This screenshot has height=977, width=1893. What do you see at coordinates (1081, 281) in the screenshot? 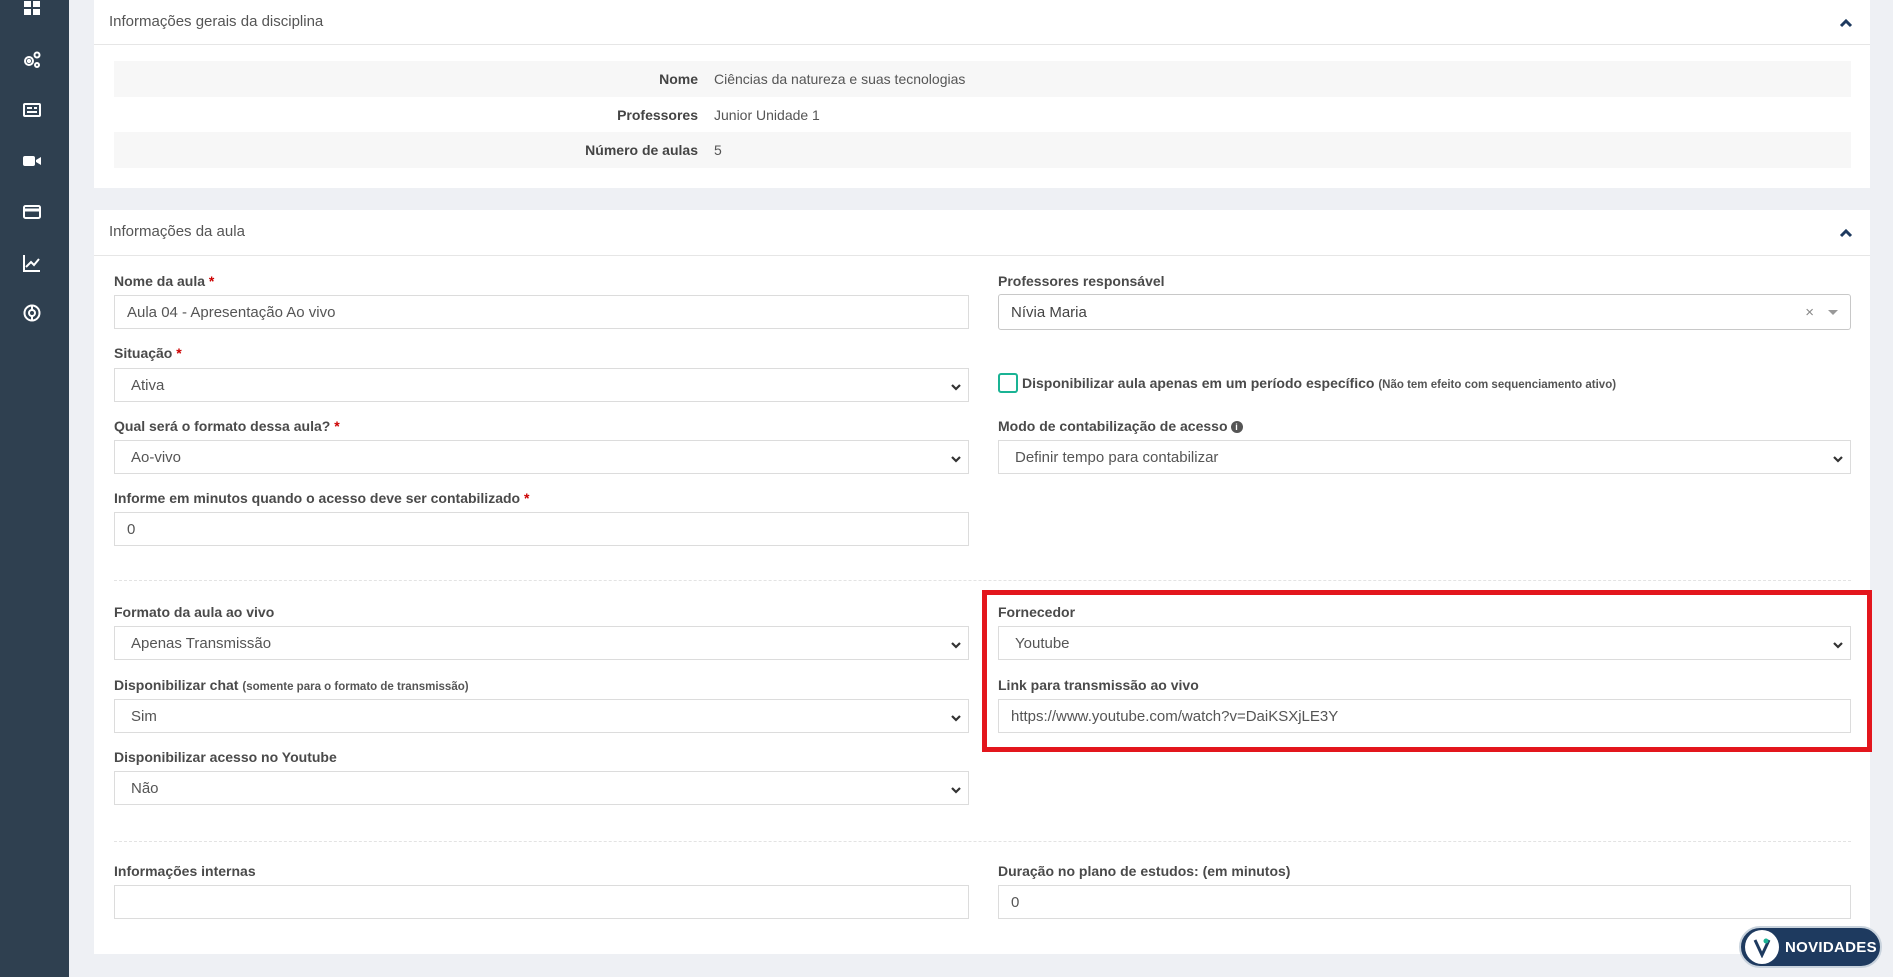
I see `teachers-label: Professores responsável` at bounding box center [1081, 281].